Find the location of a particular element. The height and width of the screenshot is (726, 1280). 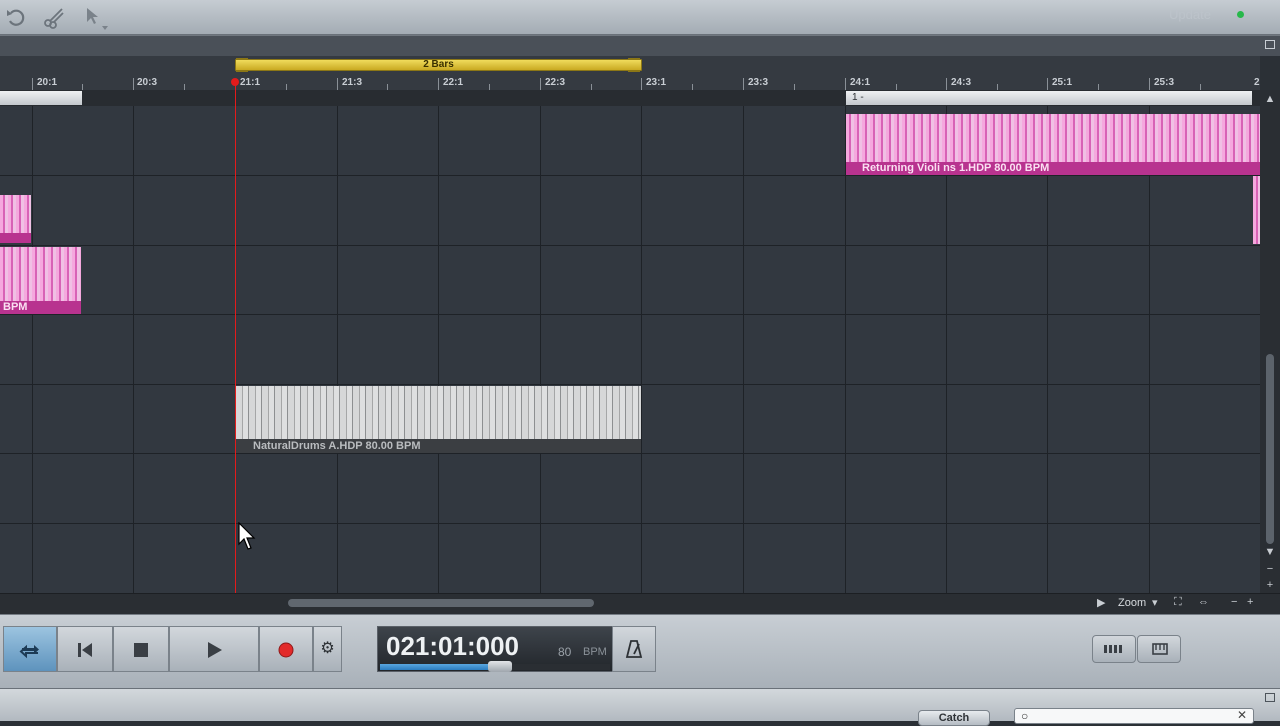

stop-icon is located at coordinates (141, 650).